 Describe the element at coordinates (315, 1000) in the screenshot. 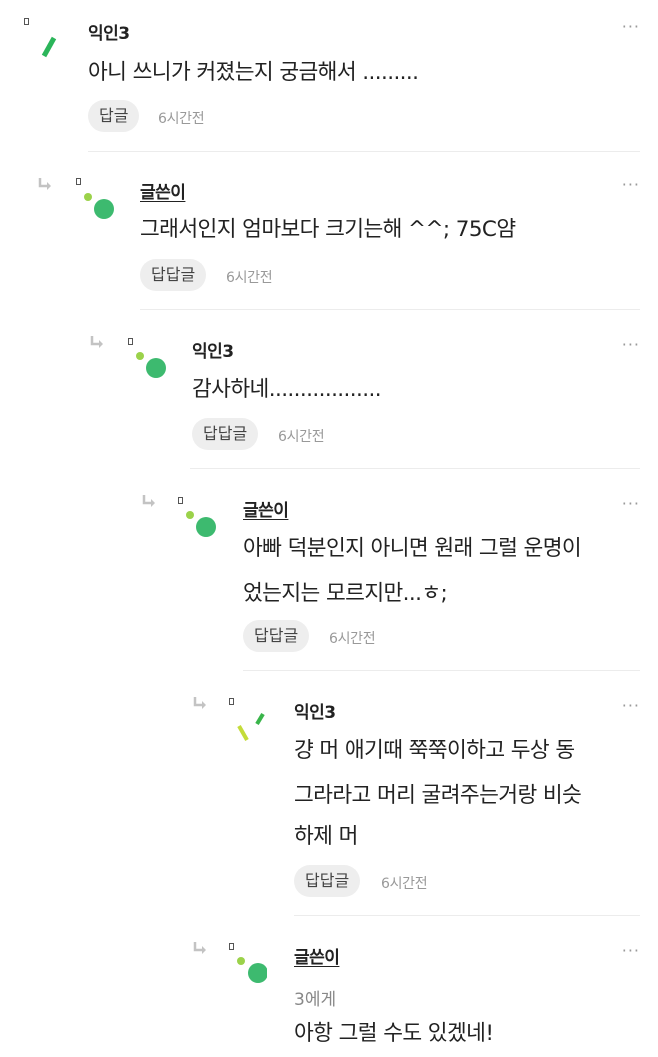

I see `mention-label: 3에게` at that location.